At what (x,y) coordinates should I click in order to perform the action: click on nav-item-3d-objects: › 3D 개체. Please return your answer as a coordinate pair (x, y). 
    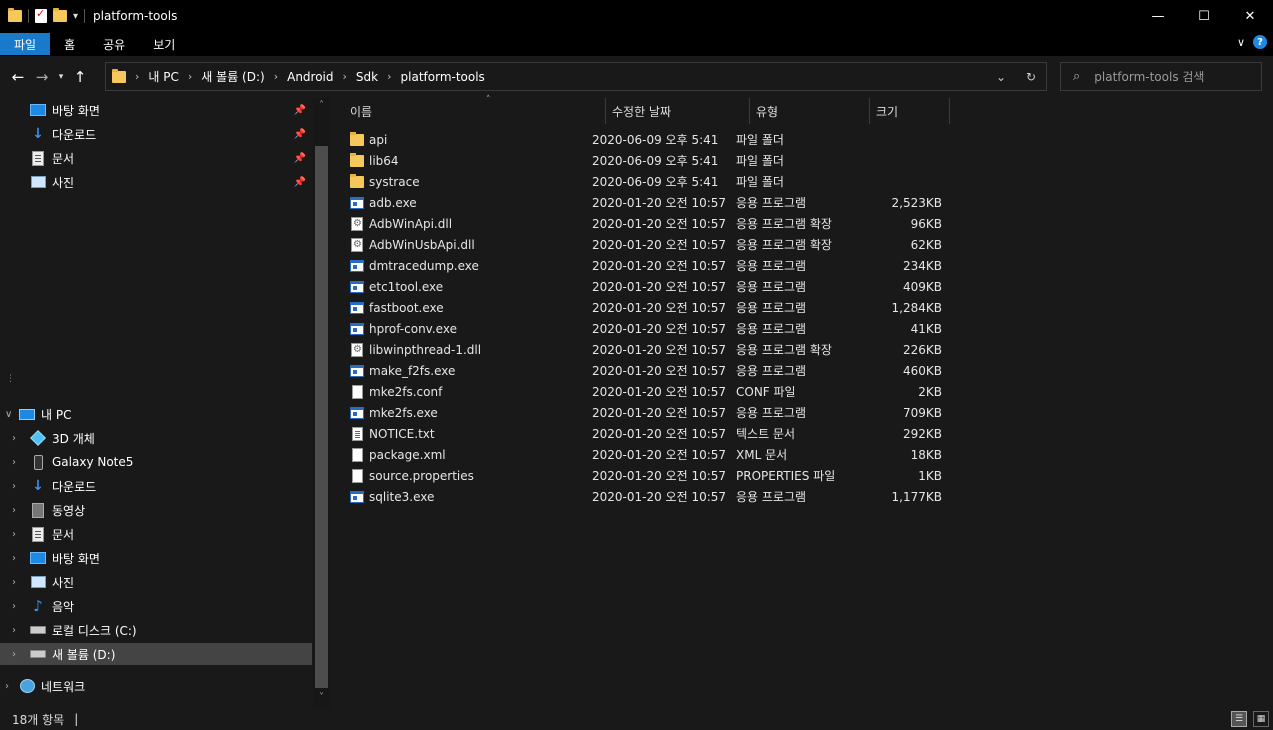
    Looking at the image, I should click on (156, 438).